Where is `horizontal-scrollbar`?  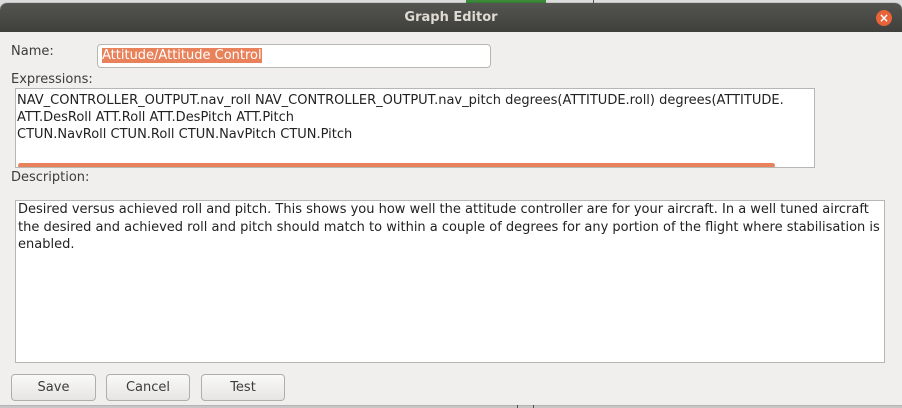 horizontal-scrollbar is located at coordinates (396, 165).